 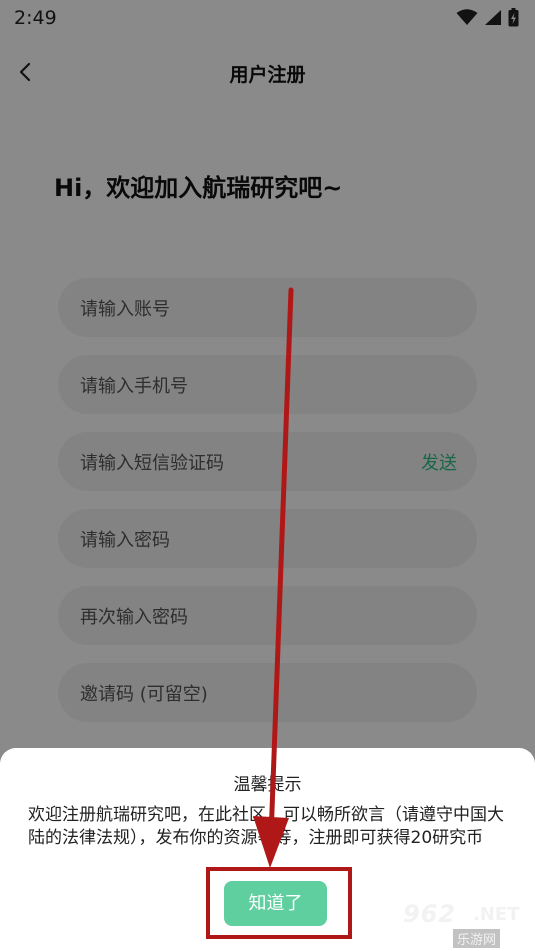 I want to click on site-watermark: 962 .NET 乐游网, so click(x=462, y=925).